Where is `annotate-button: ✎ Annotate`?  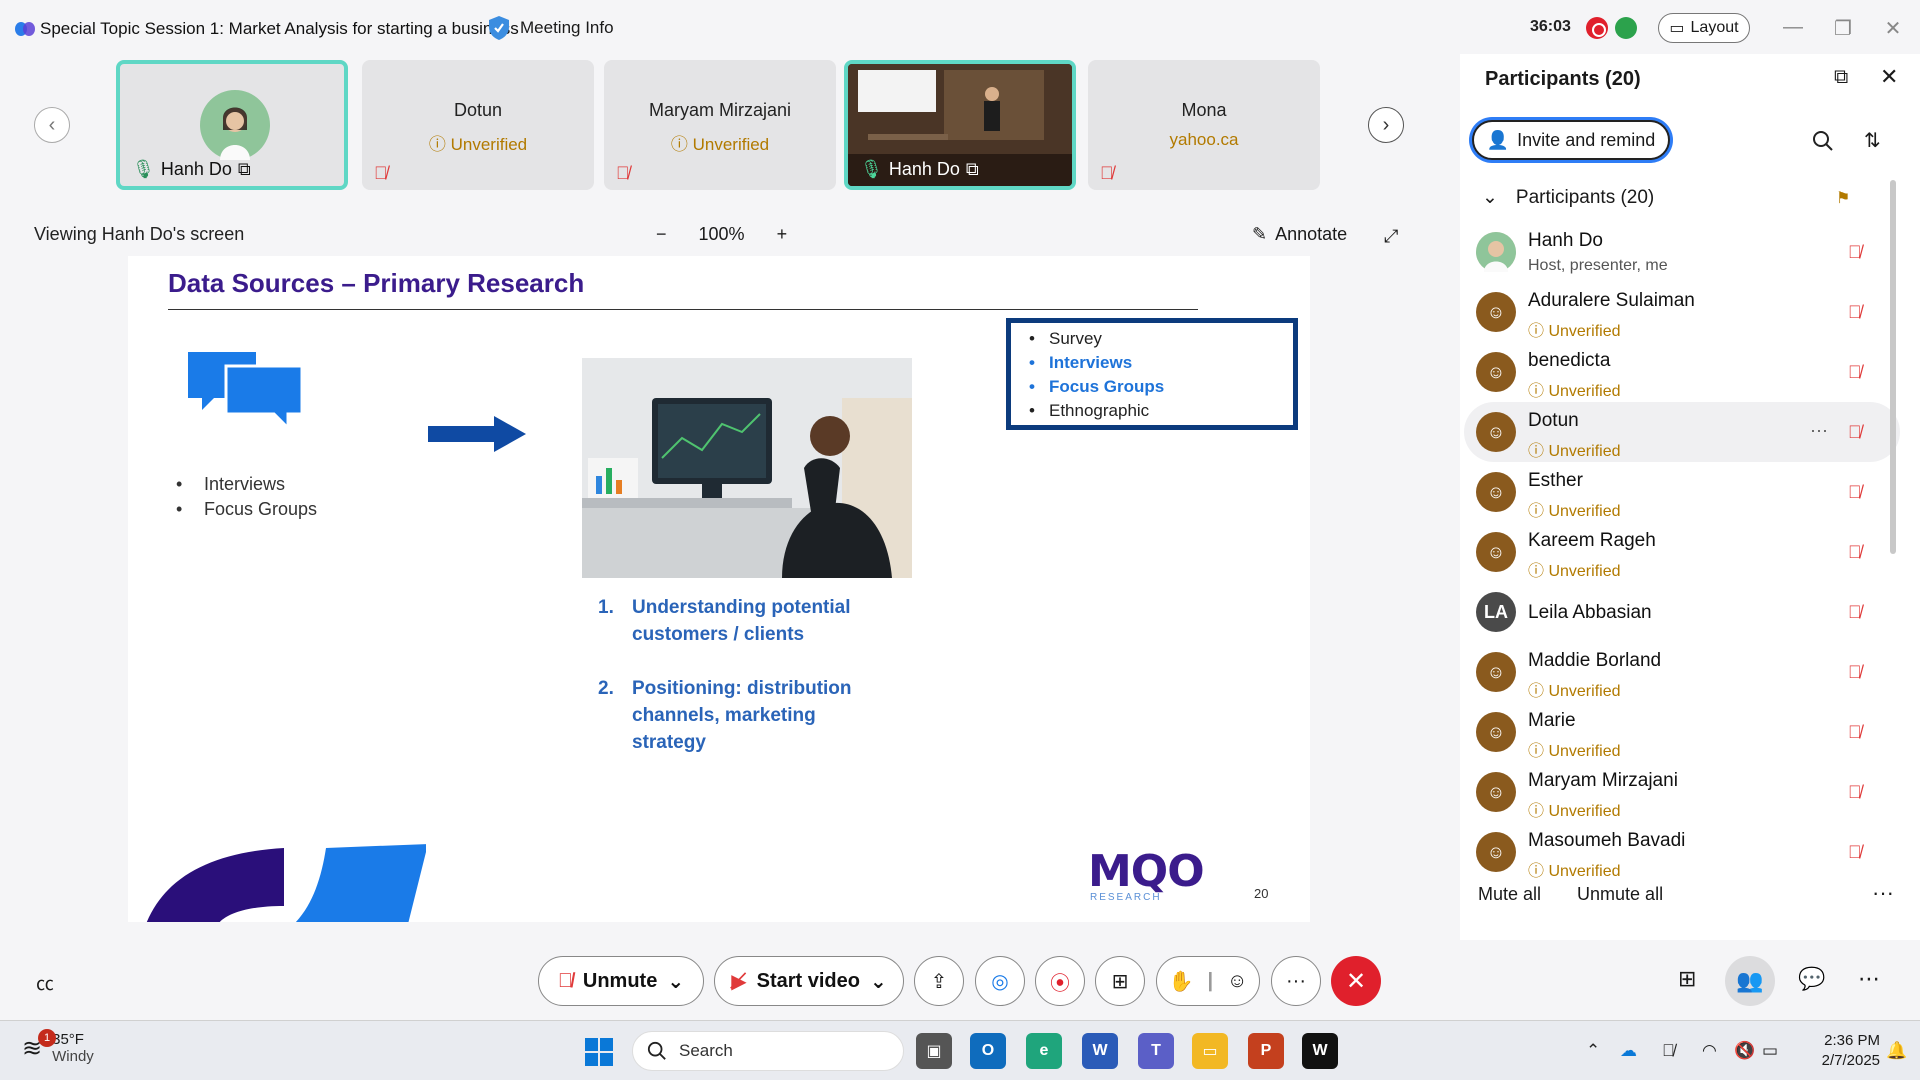
annotate-button: ✎ Annotate is located at coordinates (1299, 234).